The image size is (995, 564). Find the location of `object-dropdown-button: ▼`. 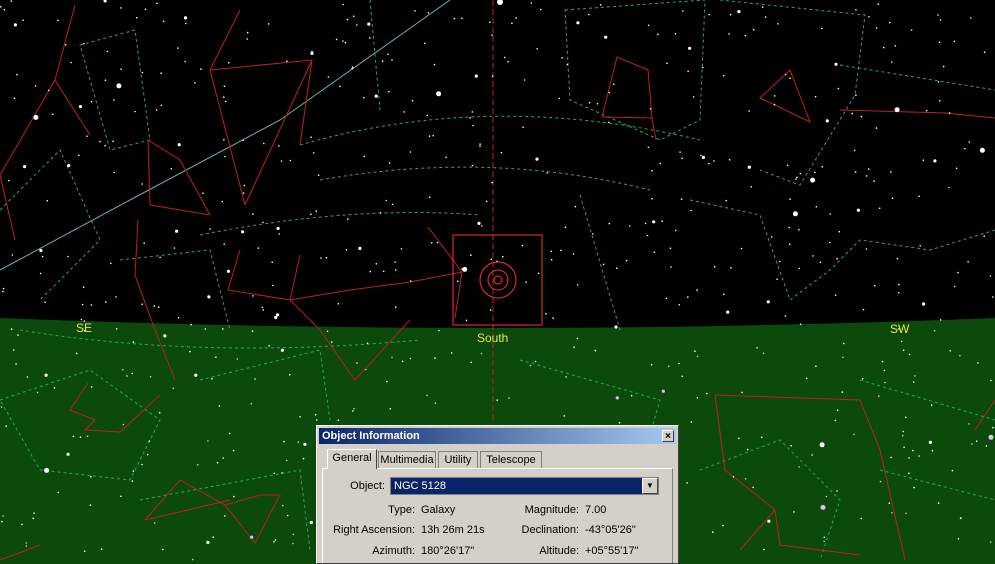

object-dropdown-button: ▼ is located at coordinates (650, 486).